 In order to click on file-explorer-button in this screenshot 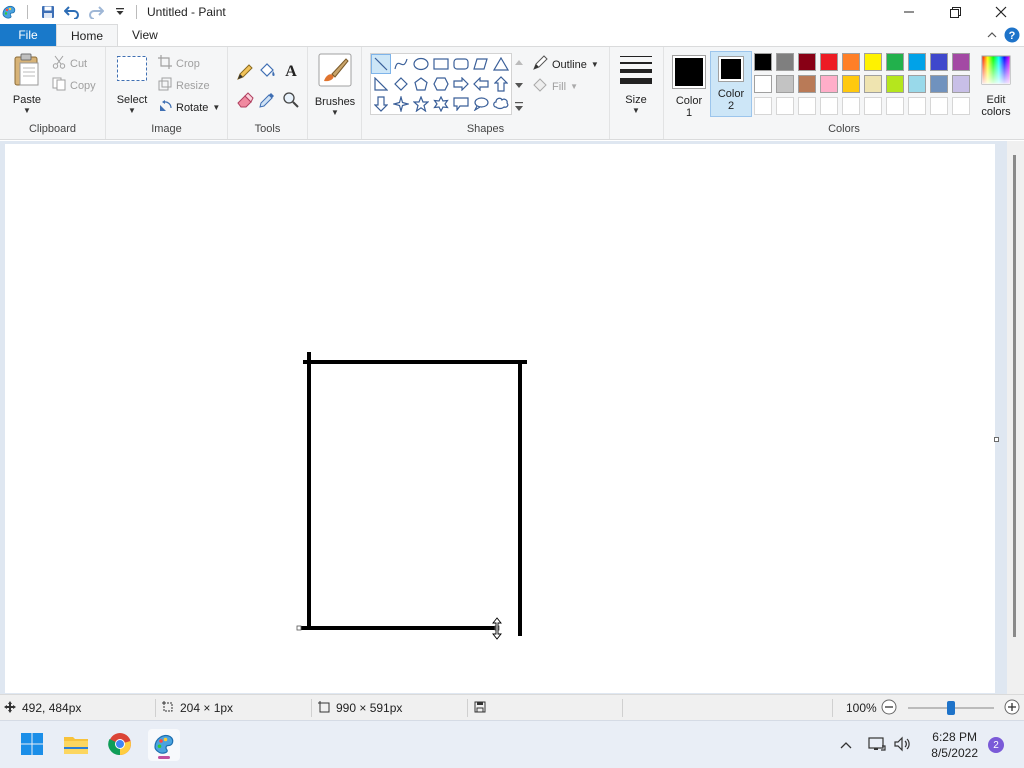, I will do `click(76, 745)`.